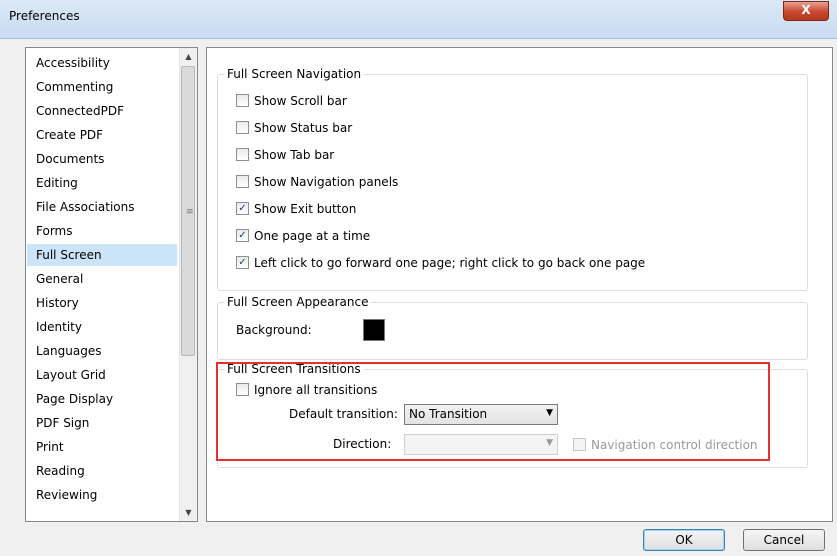 The width and height of the screenshot is (837, 556). Describe the element at coordinates (784, 540) in the screenshot. I see `cancel-button: Cancel` at that location.